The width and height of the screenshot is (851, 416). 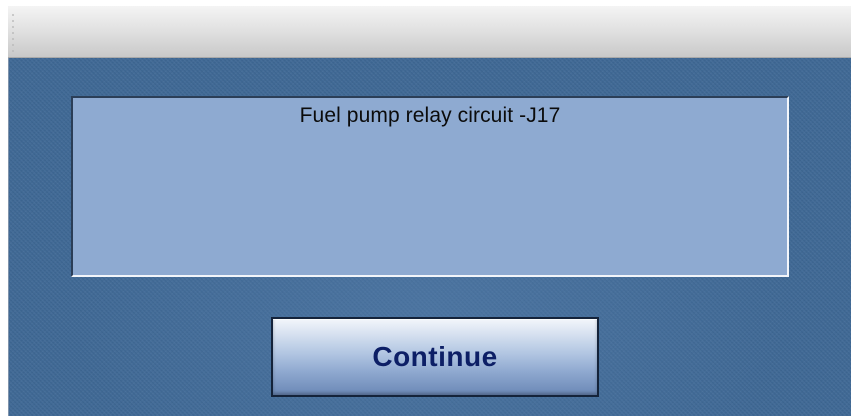 I want to click on title-bar, so click(x=429, y=32).